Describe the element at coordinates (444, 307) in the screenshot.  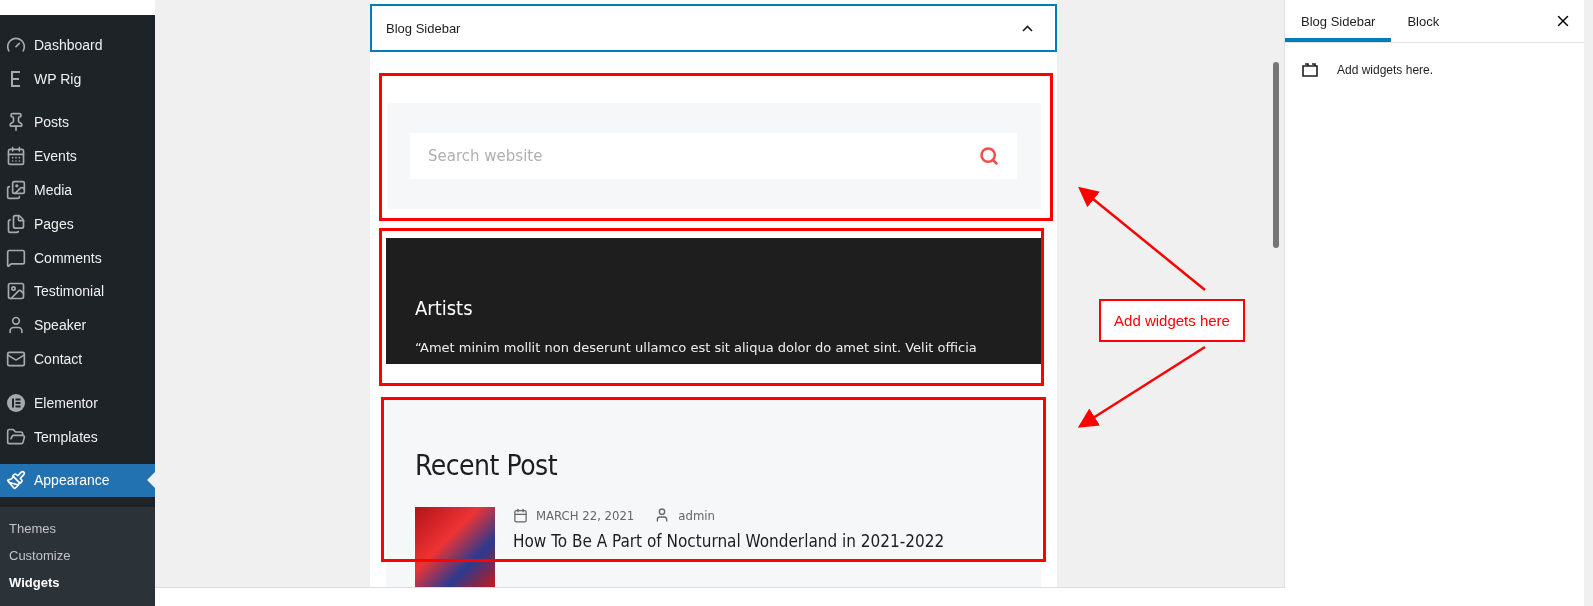
I see `block-title: Artists` at that location.